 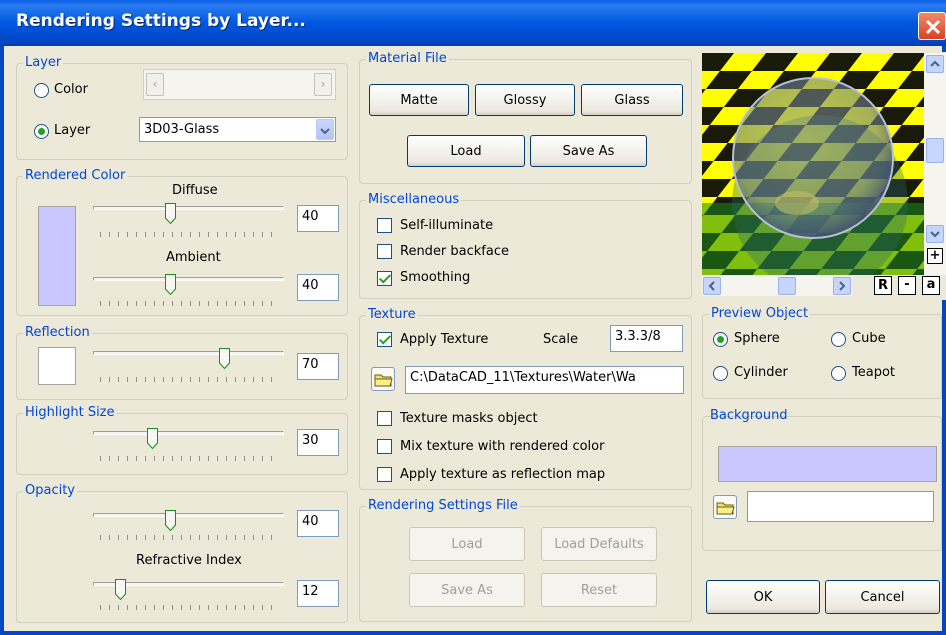 What do you see at coordinates (384, 418) in the screenshot?
I see `texture-masks-checkbox` at bounding box center [384, 418].